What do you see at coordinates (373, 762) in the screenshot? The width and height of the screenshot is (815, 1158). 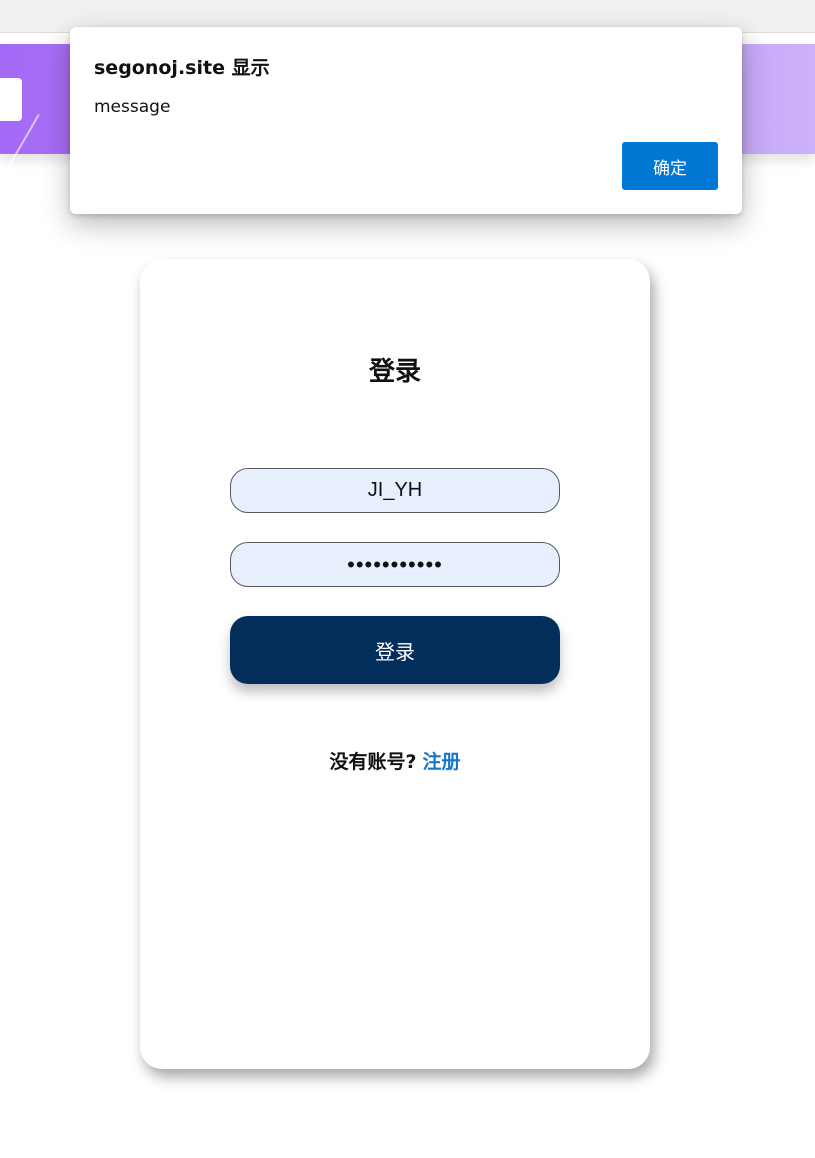 I see `no-account-text: 没有账号?` at bounding box center [373, 762].